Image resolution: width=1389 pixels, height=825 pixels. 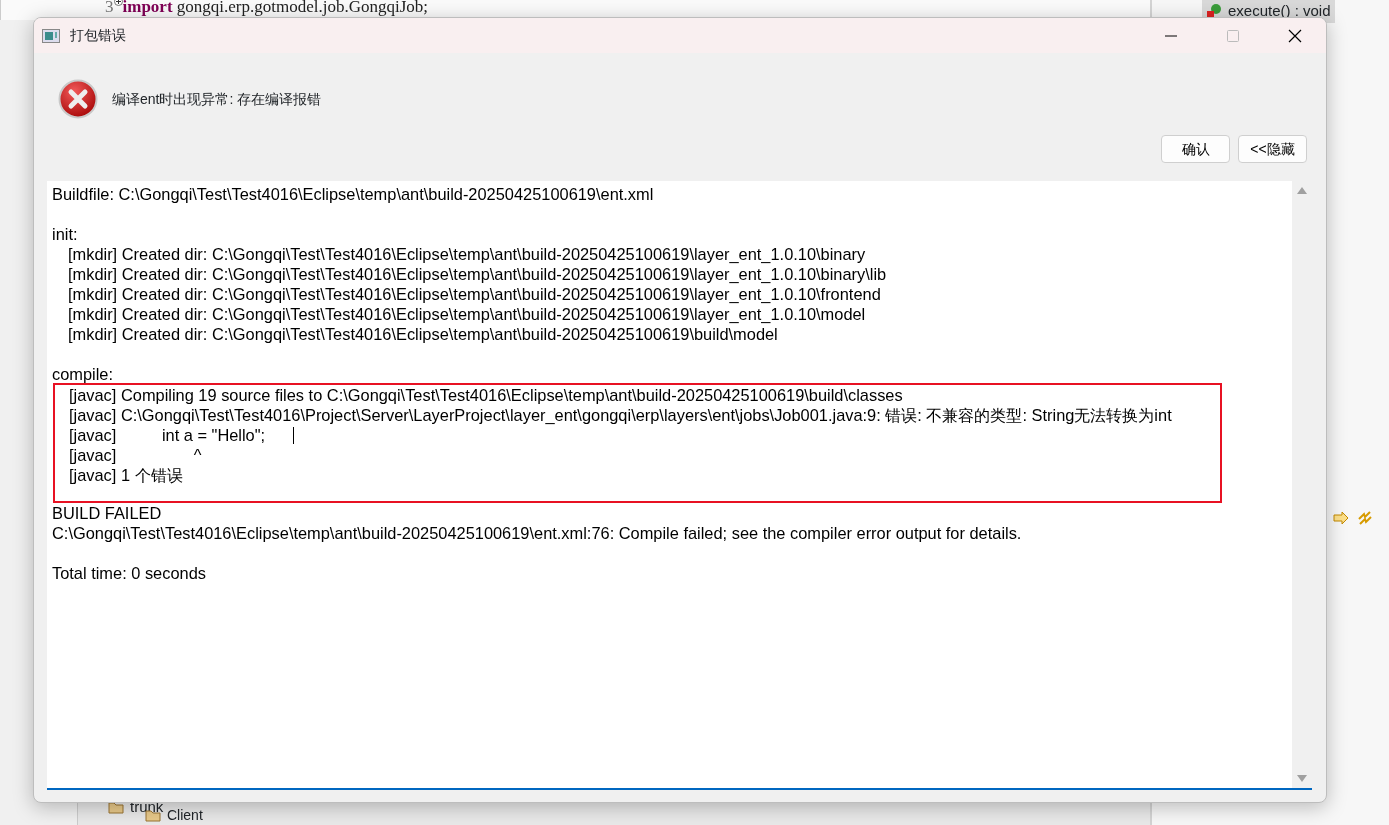 What do you see at coordinates (302, 8) in the screenshot?
I see `code-text: gongqi.erp.gotmodel.job.GongqiJob;` at bounding box center [302, 8].